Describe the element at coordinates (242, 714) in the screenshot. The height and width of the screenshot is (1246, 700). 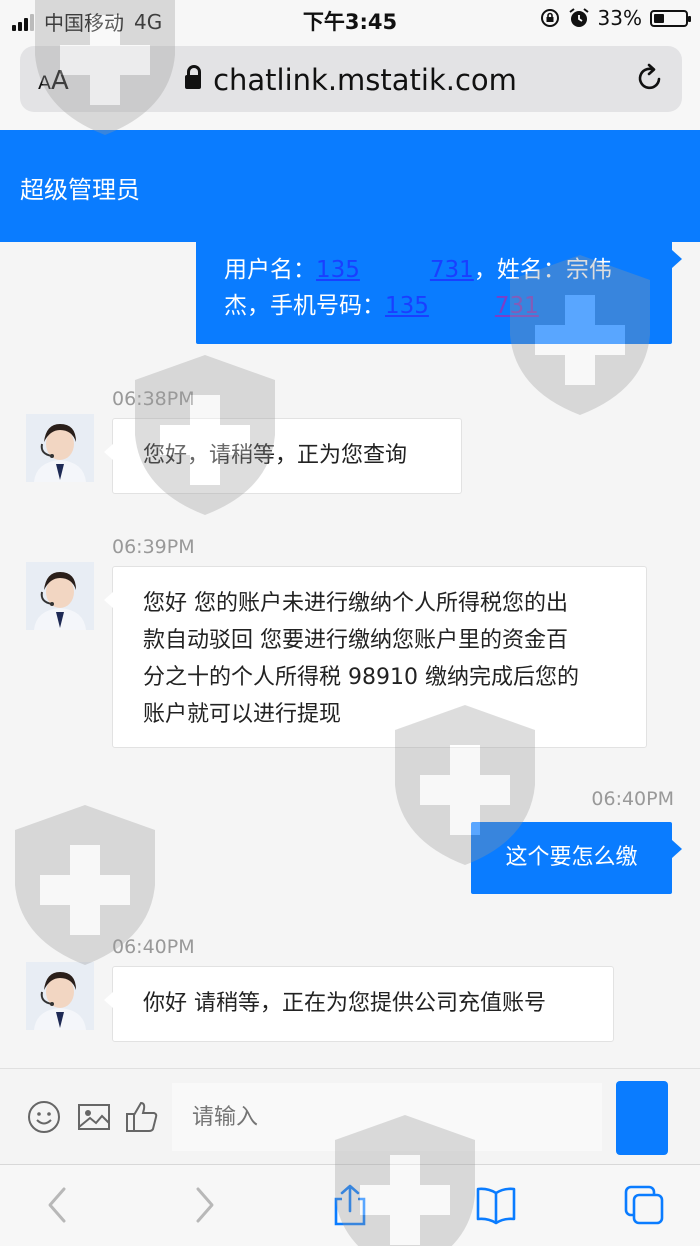
I see `message-line: 账户就可以进行提现` at that location.